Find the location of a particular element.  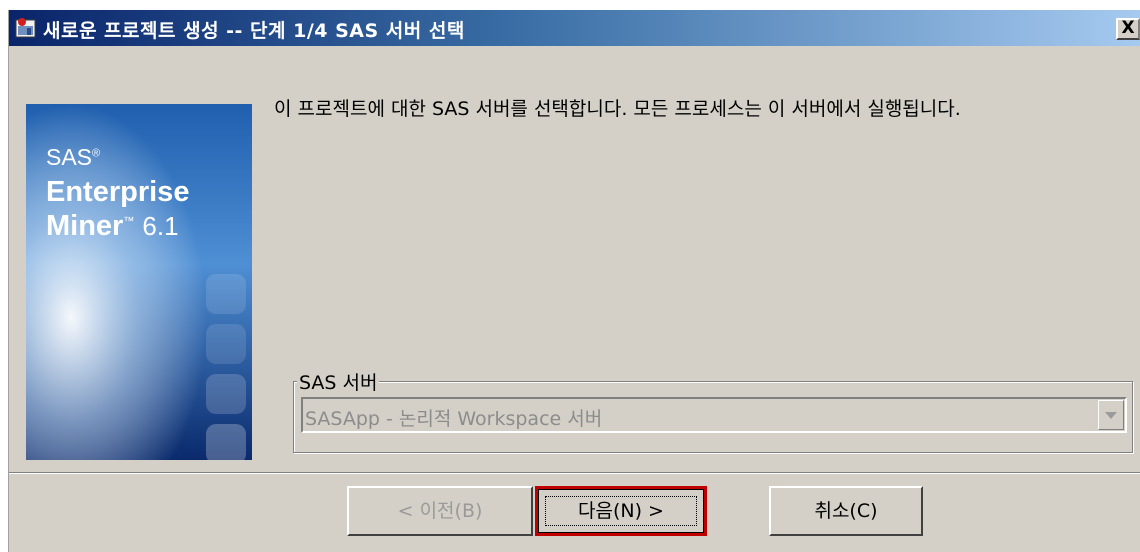

sas-server-group-label: SAS 서버 is located at coordinates (338, 381).